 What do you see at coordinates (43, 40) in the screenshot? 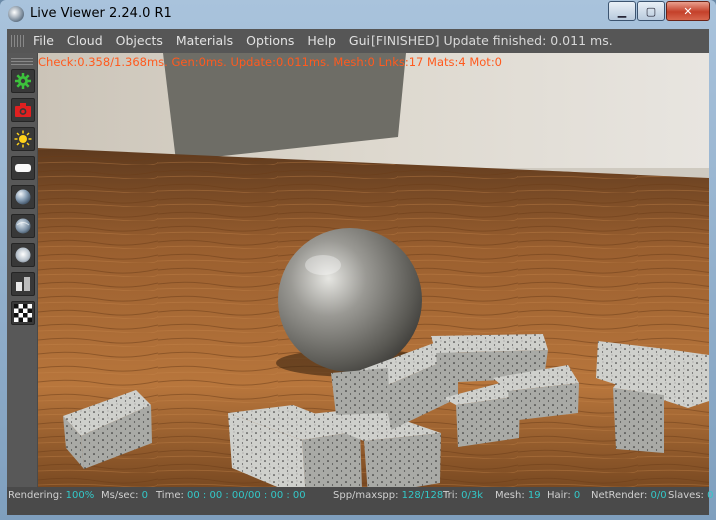
I see `menu-file: File` at bounding box center [43, 40].